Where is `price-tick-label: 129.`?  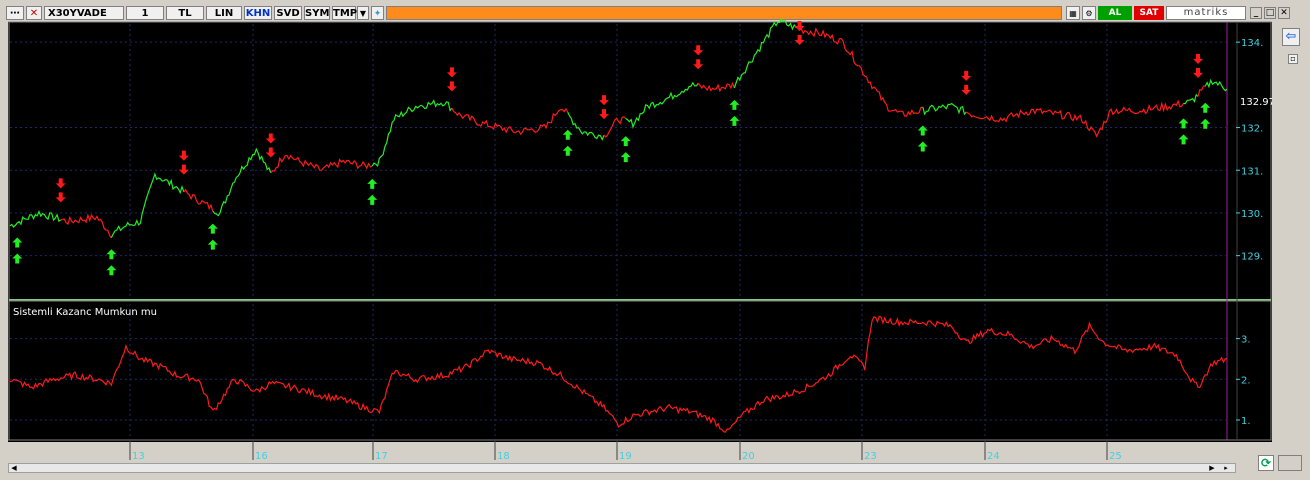 price-tick-label: 129. is located at coordinates (1252, 257).